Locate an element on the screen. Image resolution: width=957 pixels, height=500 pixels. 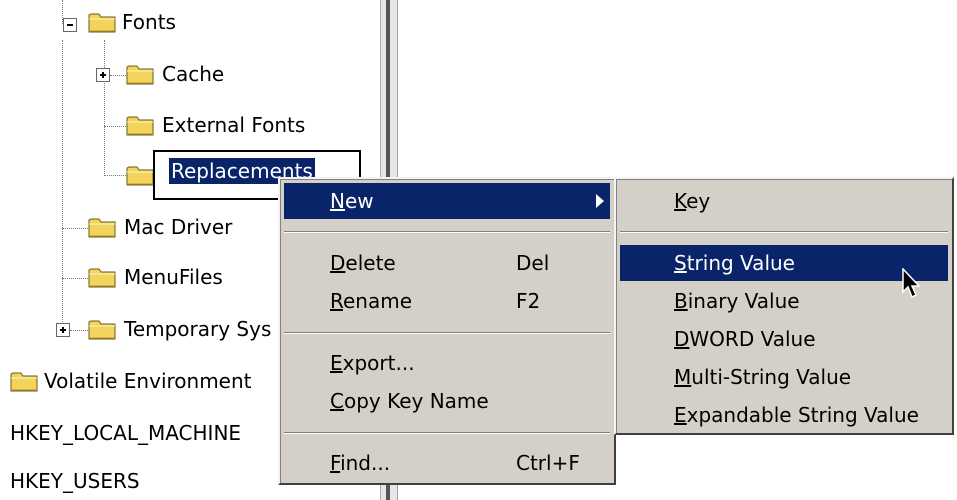
expand-toggle-temporary is located at coordinates (63, 330).